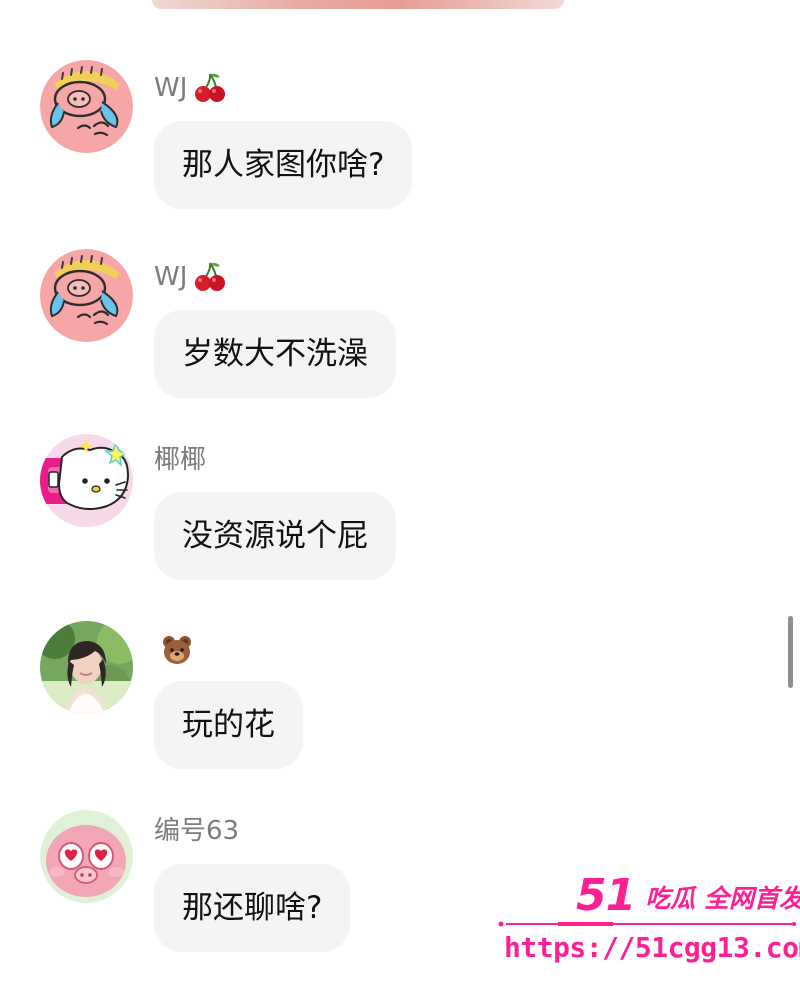 The image size is (800, 982). I want to click on message-text: 那人家图你啥?, so click(283, 165).